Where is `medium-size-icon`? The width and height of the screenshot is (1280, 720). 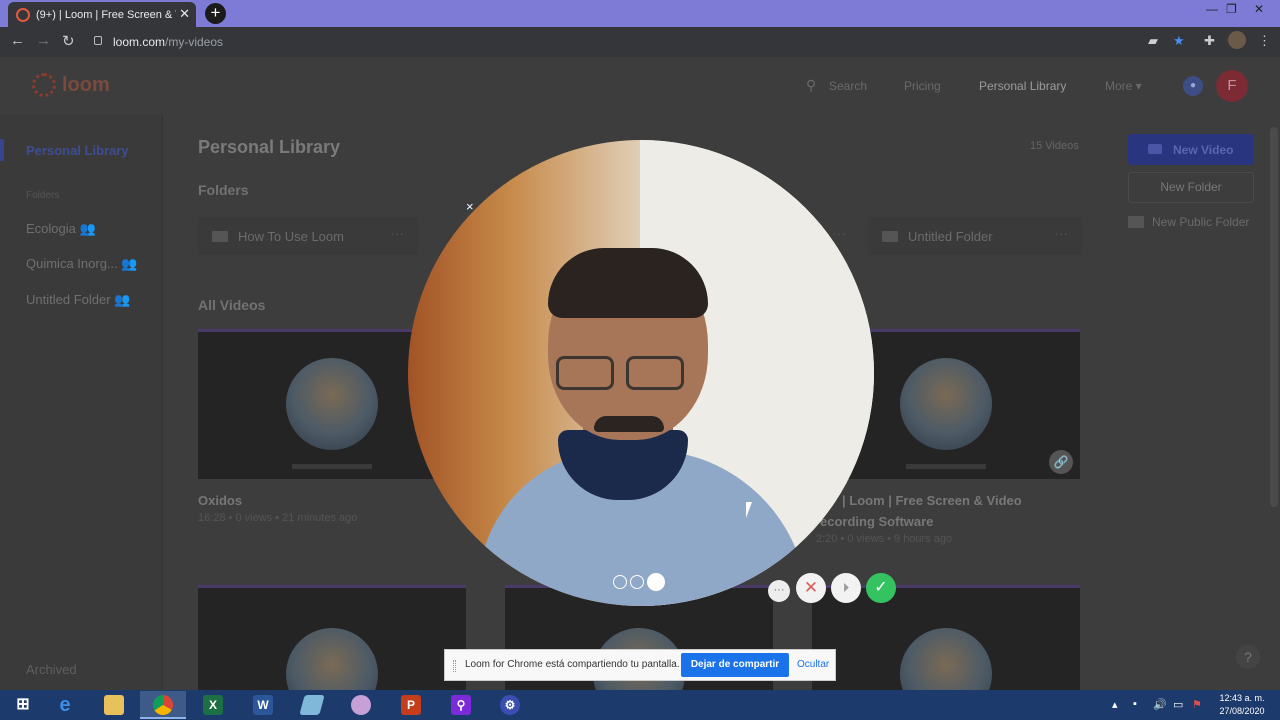 medium-size-icon is located at coordinates (637, 582).